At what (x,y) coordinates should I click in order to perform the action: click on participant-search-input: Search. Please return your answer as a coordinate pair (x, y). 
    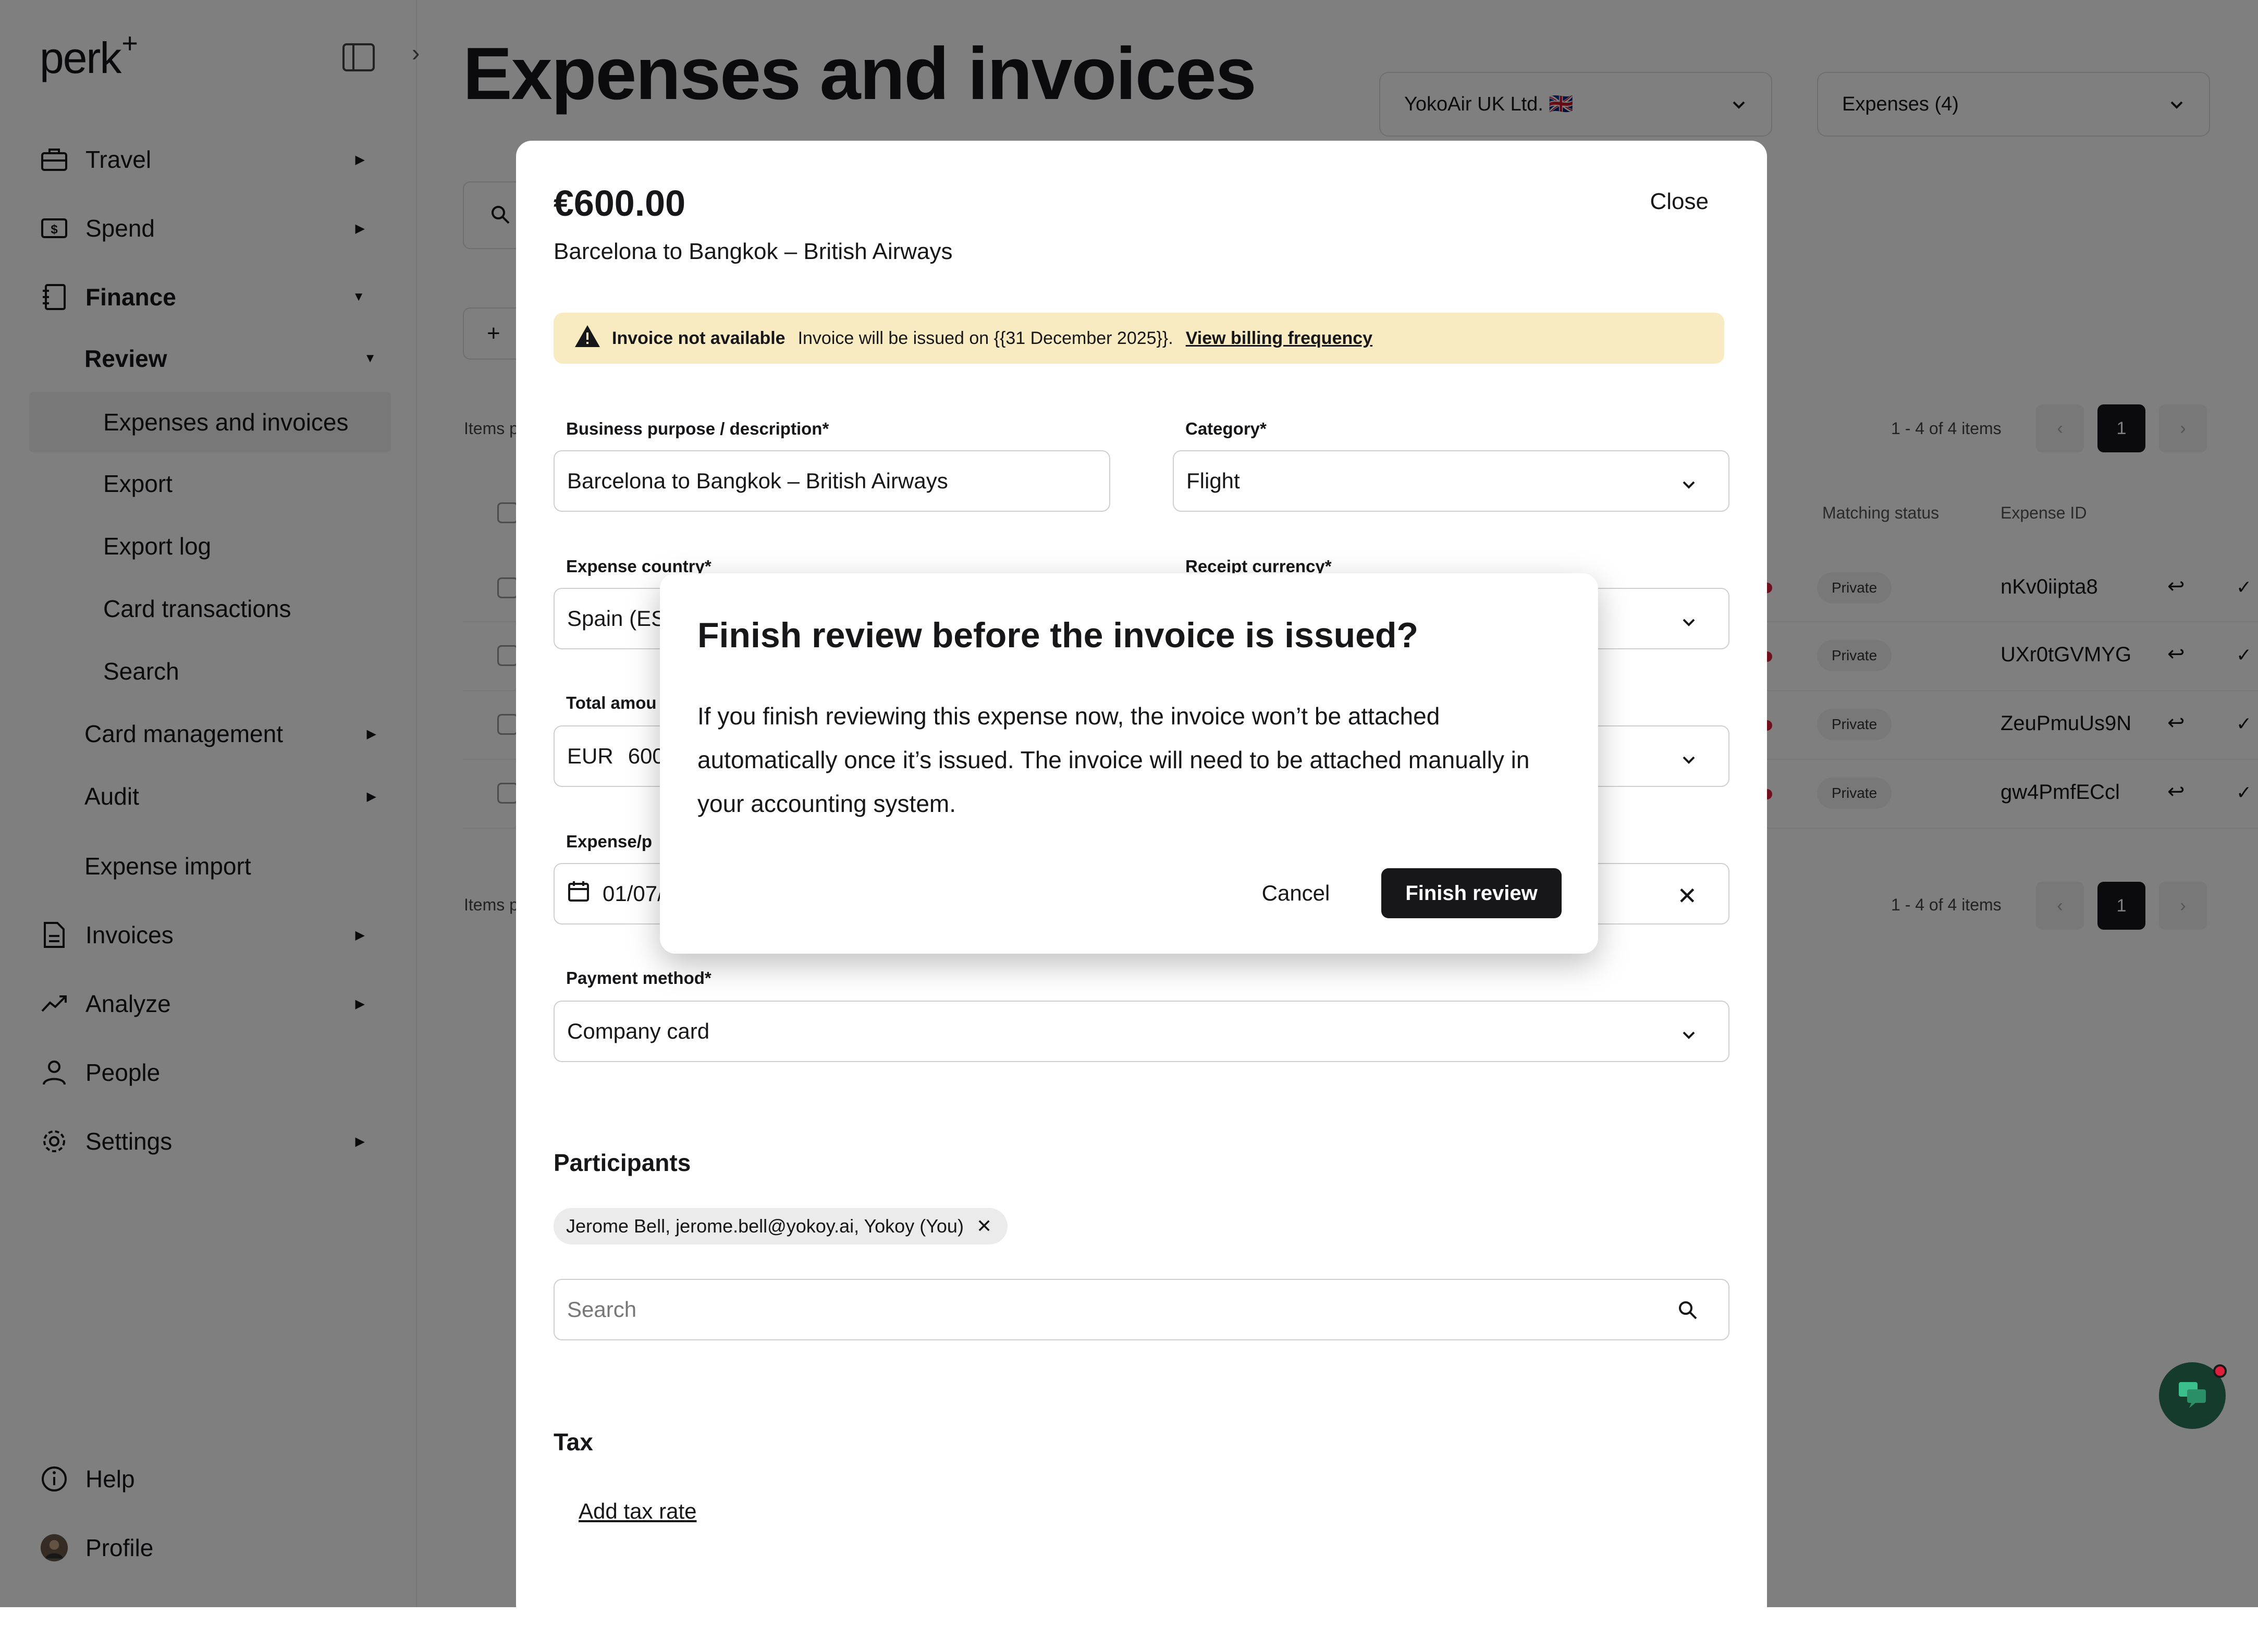
    Looking at the image, I should click on (1142, 1309).